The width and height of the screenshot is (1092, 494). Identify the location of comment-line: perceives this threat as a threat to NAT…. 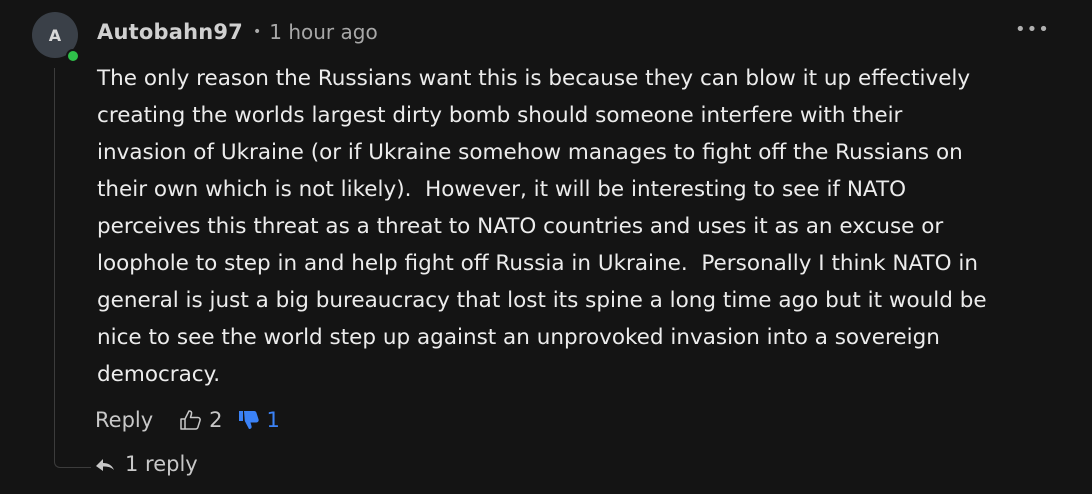
(520, 226).